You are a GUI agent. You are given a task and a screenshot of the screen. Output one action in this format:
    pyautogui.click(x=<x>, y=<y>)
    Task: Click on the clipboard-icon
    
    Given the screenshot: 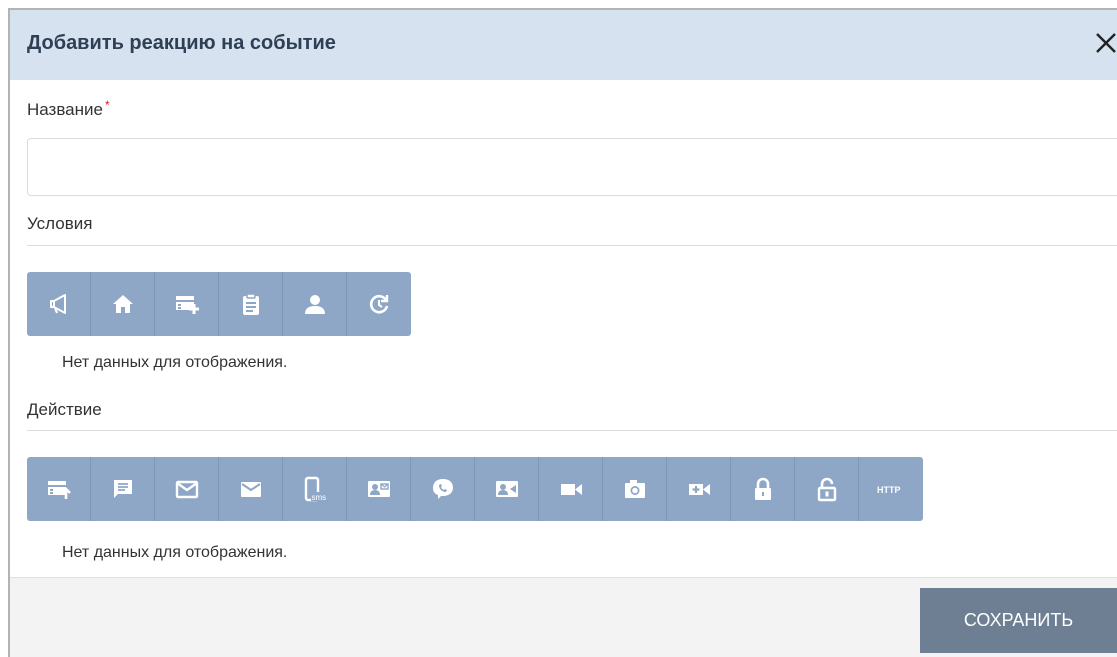 What is the action you would take?
    pyautogui.click(x=251, y=304)
    